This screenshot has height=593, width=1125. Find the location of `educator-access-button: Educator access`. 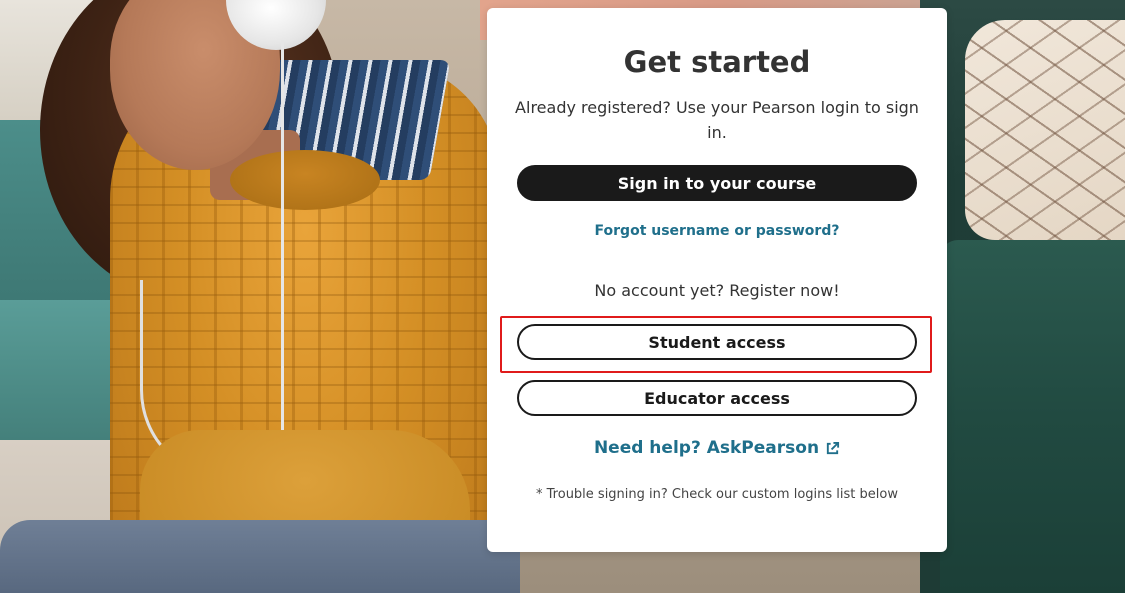

educator-access-button: Educator access is located at coordinates (717, 398).